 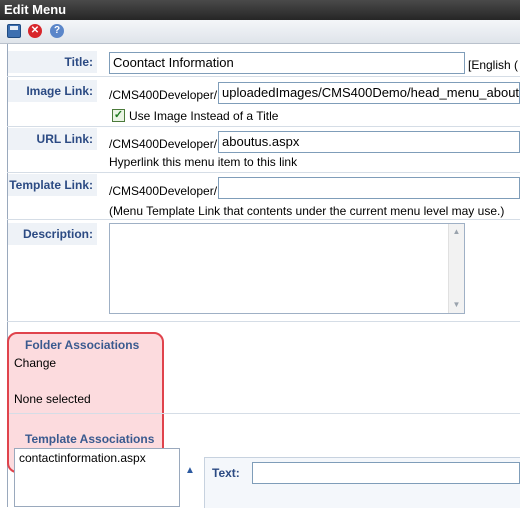 I want to click on template-associations-legend: Template Associations, so click(x=90, y=439).